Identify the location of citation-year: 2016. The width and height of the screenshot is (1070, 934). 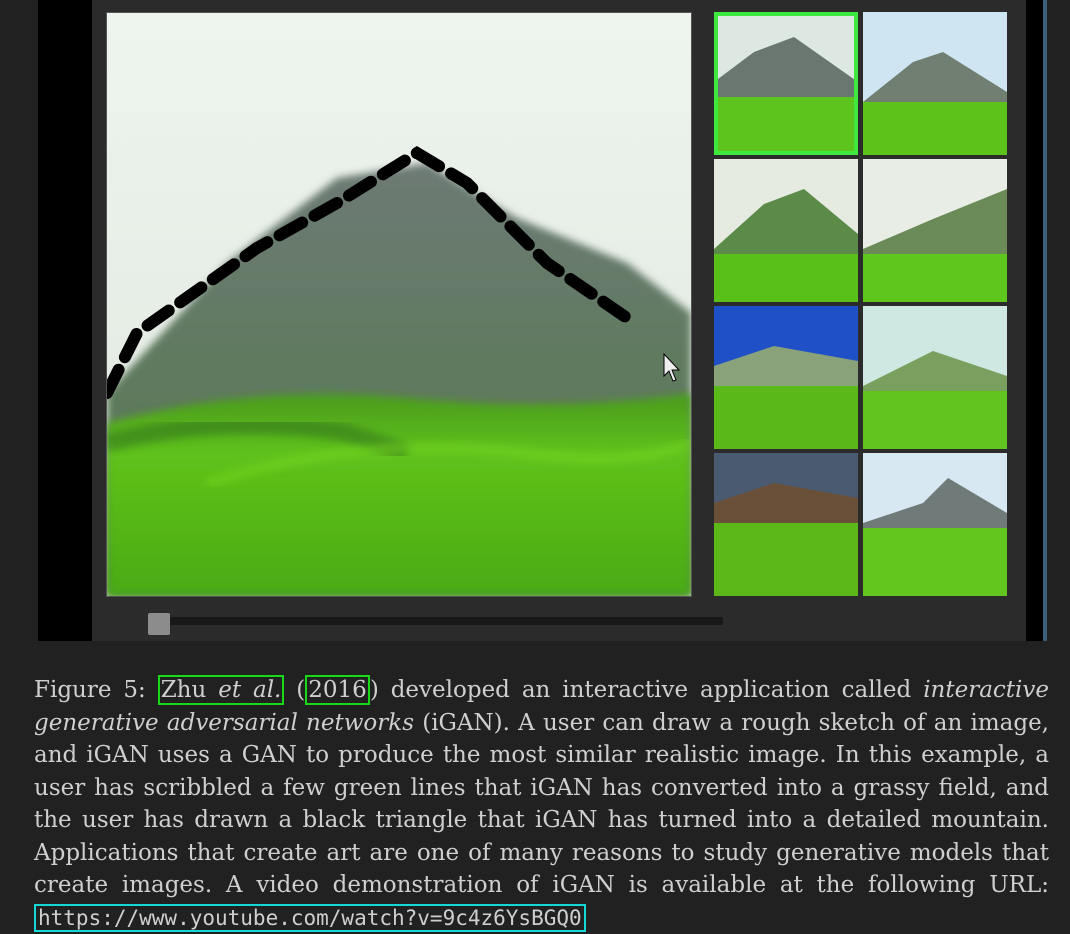
(337, 690).